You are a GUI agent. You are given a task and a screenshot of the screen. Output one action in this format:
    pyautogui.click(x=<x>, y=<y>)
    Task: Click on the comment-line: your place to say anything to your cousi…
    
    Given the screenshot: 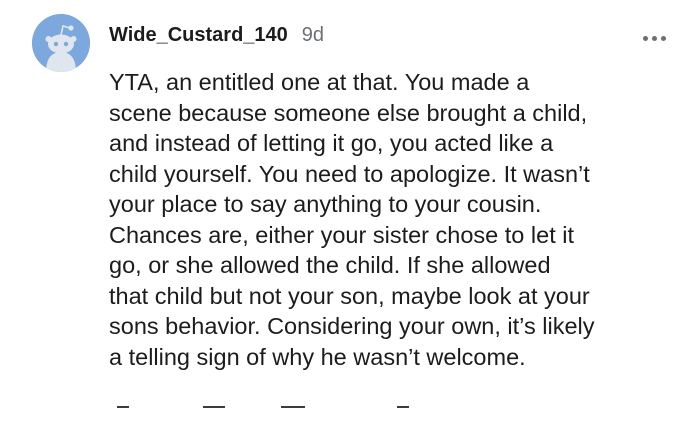 What is the action you would take?
    pyautogui.click(x=325, y=204)
    